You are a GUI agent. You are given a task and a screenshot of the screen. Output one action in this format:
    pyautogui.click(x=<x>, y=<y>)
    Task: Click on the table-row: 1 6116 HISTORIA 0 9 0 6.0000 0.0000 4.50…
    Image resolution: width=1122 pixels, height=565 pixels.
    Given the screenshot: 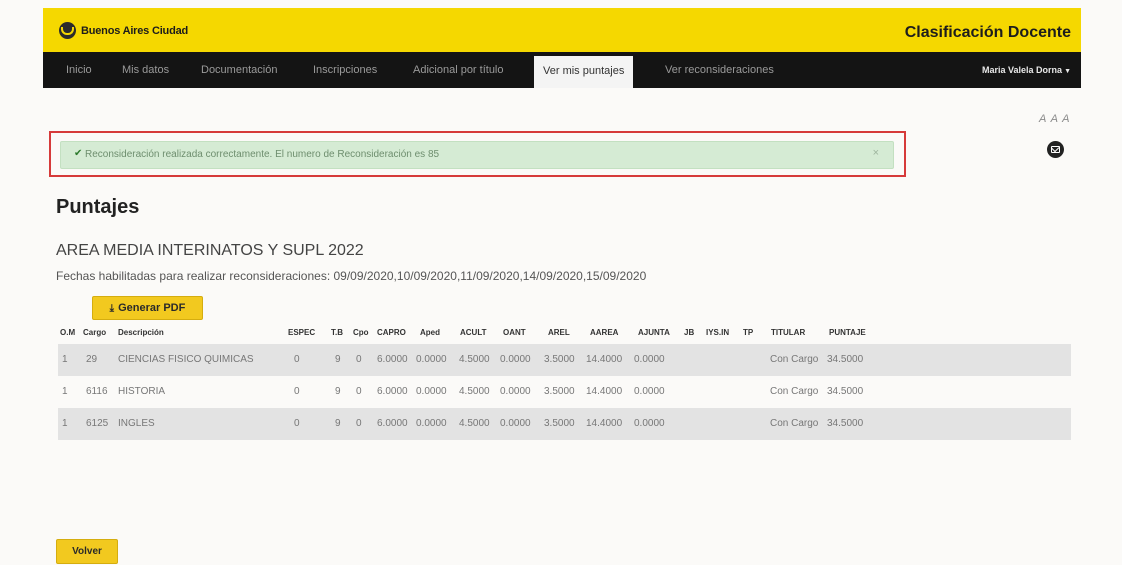 What is the action you would take?
    pyautogui.click(x=564, y=392)
    